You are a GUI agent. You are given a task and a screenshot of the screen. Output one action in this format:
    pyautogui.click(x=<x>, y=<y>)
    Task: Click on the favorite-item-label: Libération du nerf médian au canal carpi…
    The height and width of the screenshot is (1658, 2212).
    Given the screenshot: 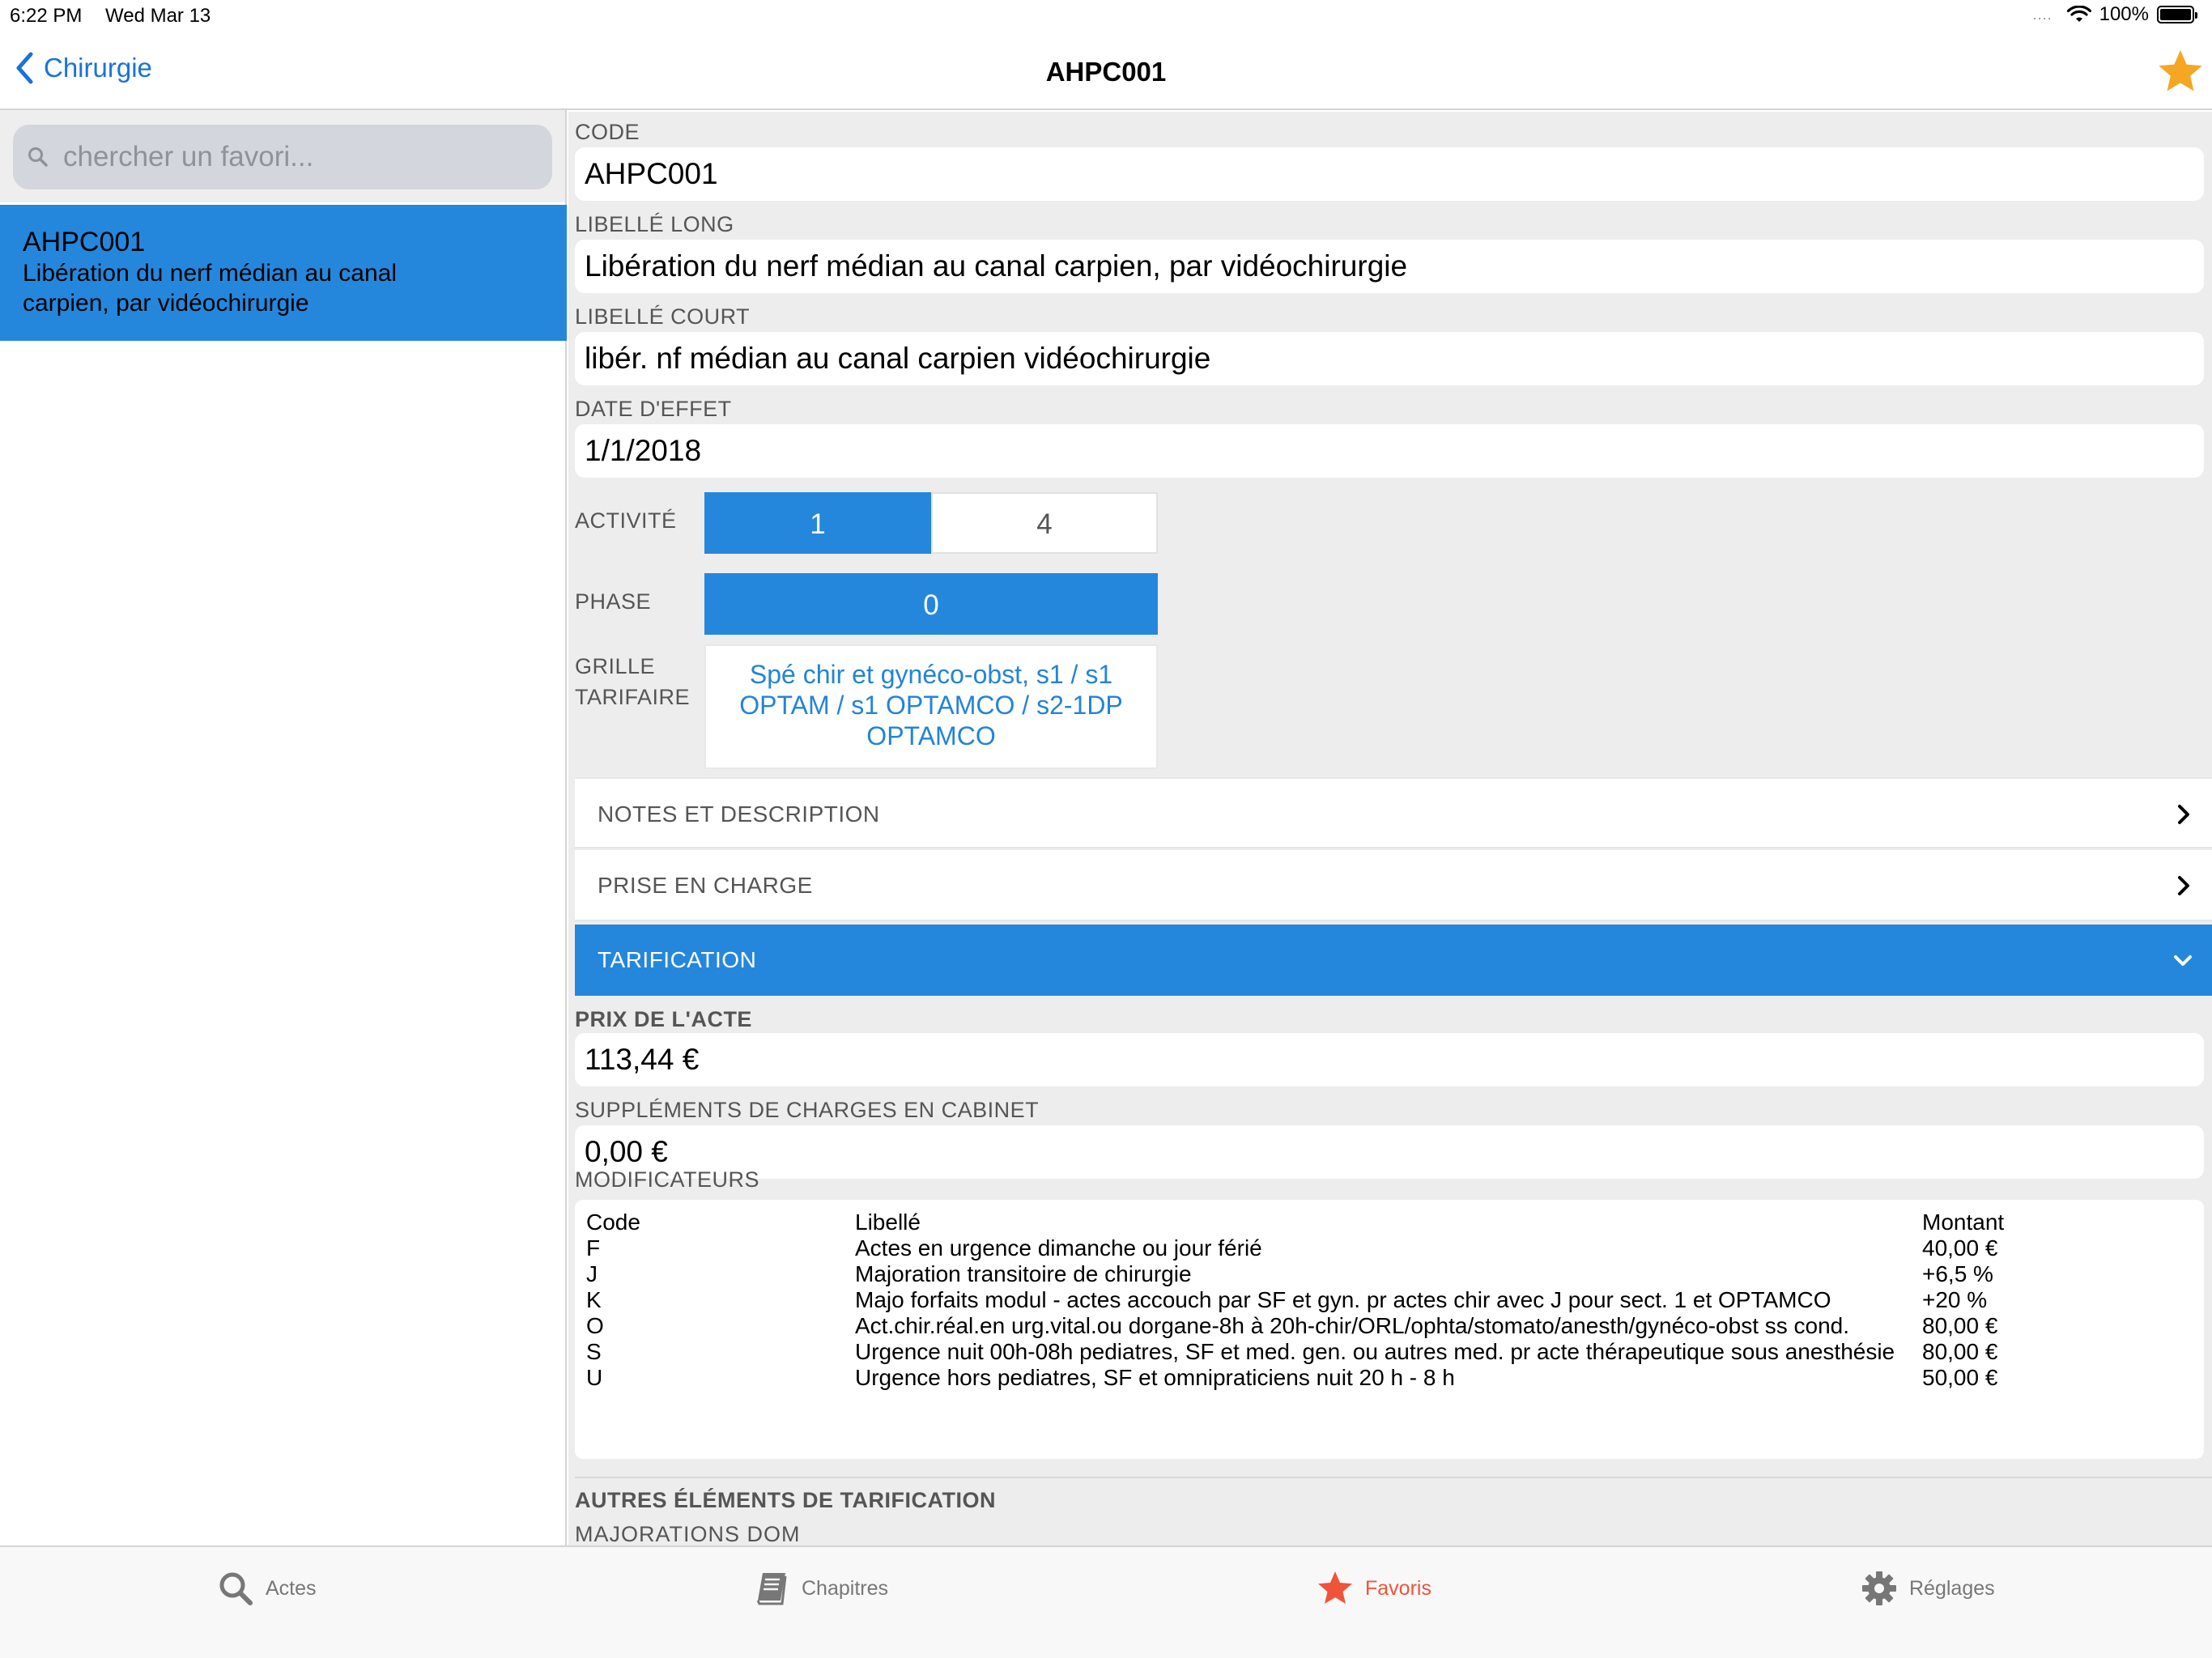 What is the action you would take?
    pyautogui.click(x=210, y=288)
    